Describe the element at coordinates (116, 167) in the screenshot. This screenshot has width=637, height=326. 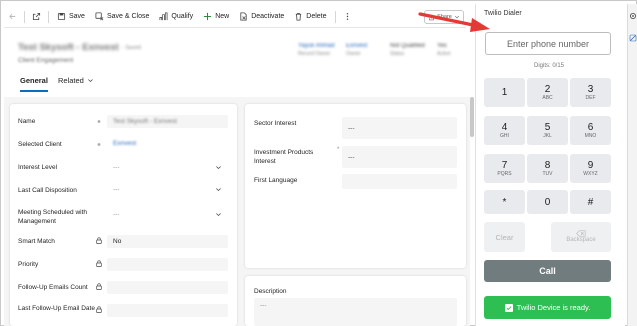
I see `interest-level-value: ---` at that location.